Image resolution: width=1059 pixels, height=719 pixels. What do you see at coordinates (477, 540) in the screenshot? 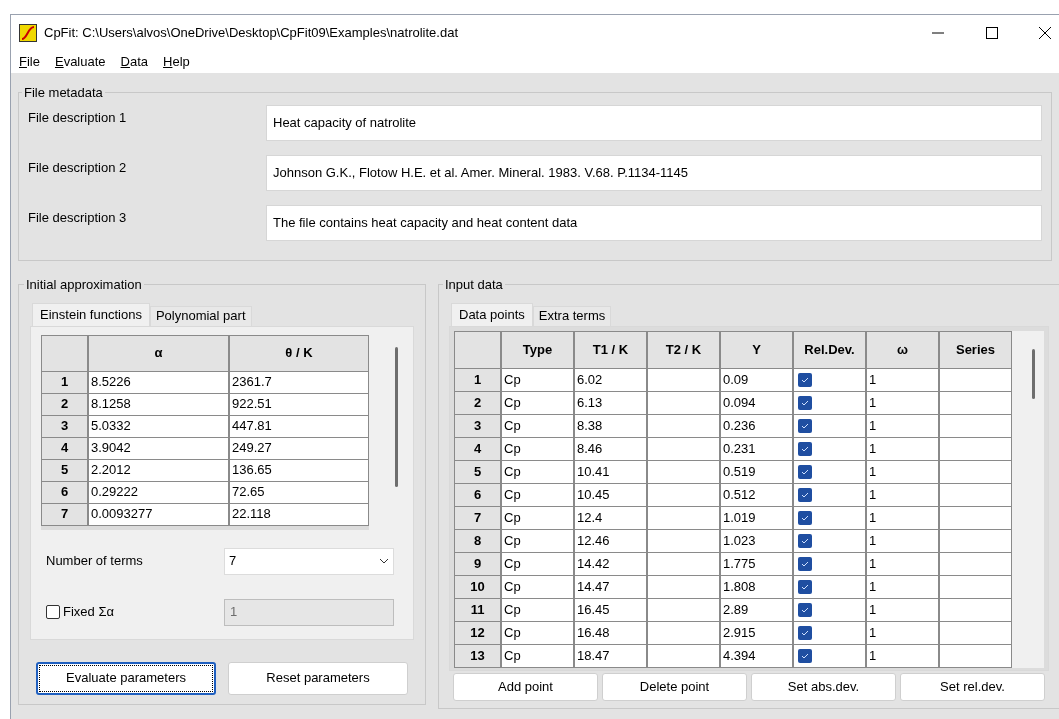
I see `row-header: 8` at bounding box center [477, 540].